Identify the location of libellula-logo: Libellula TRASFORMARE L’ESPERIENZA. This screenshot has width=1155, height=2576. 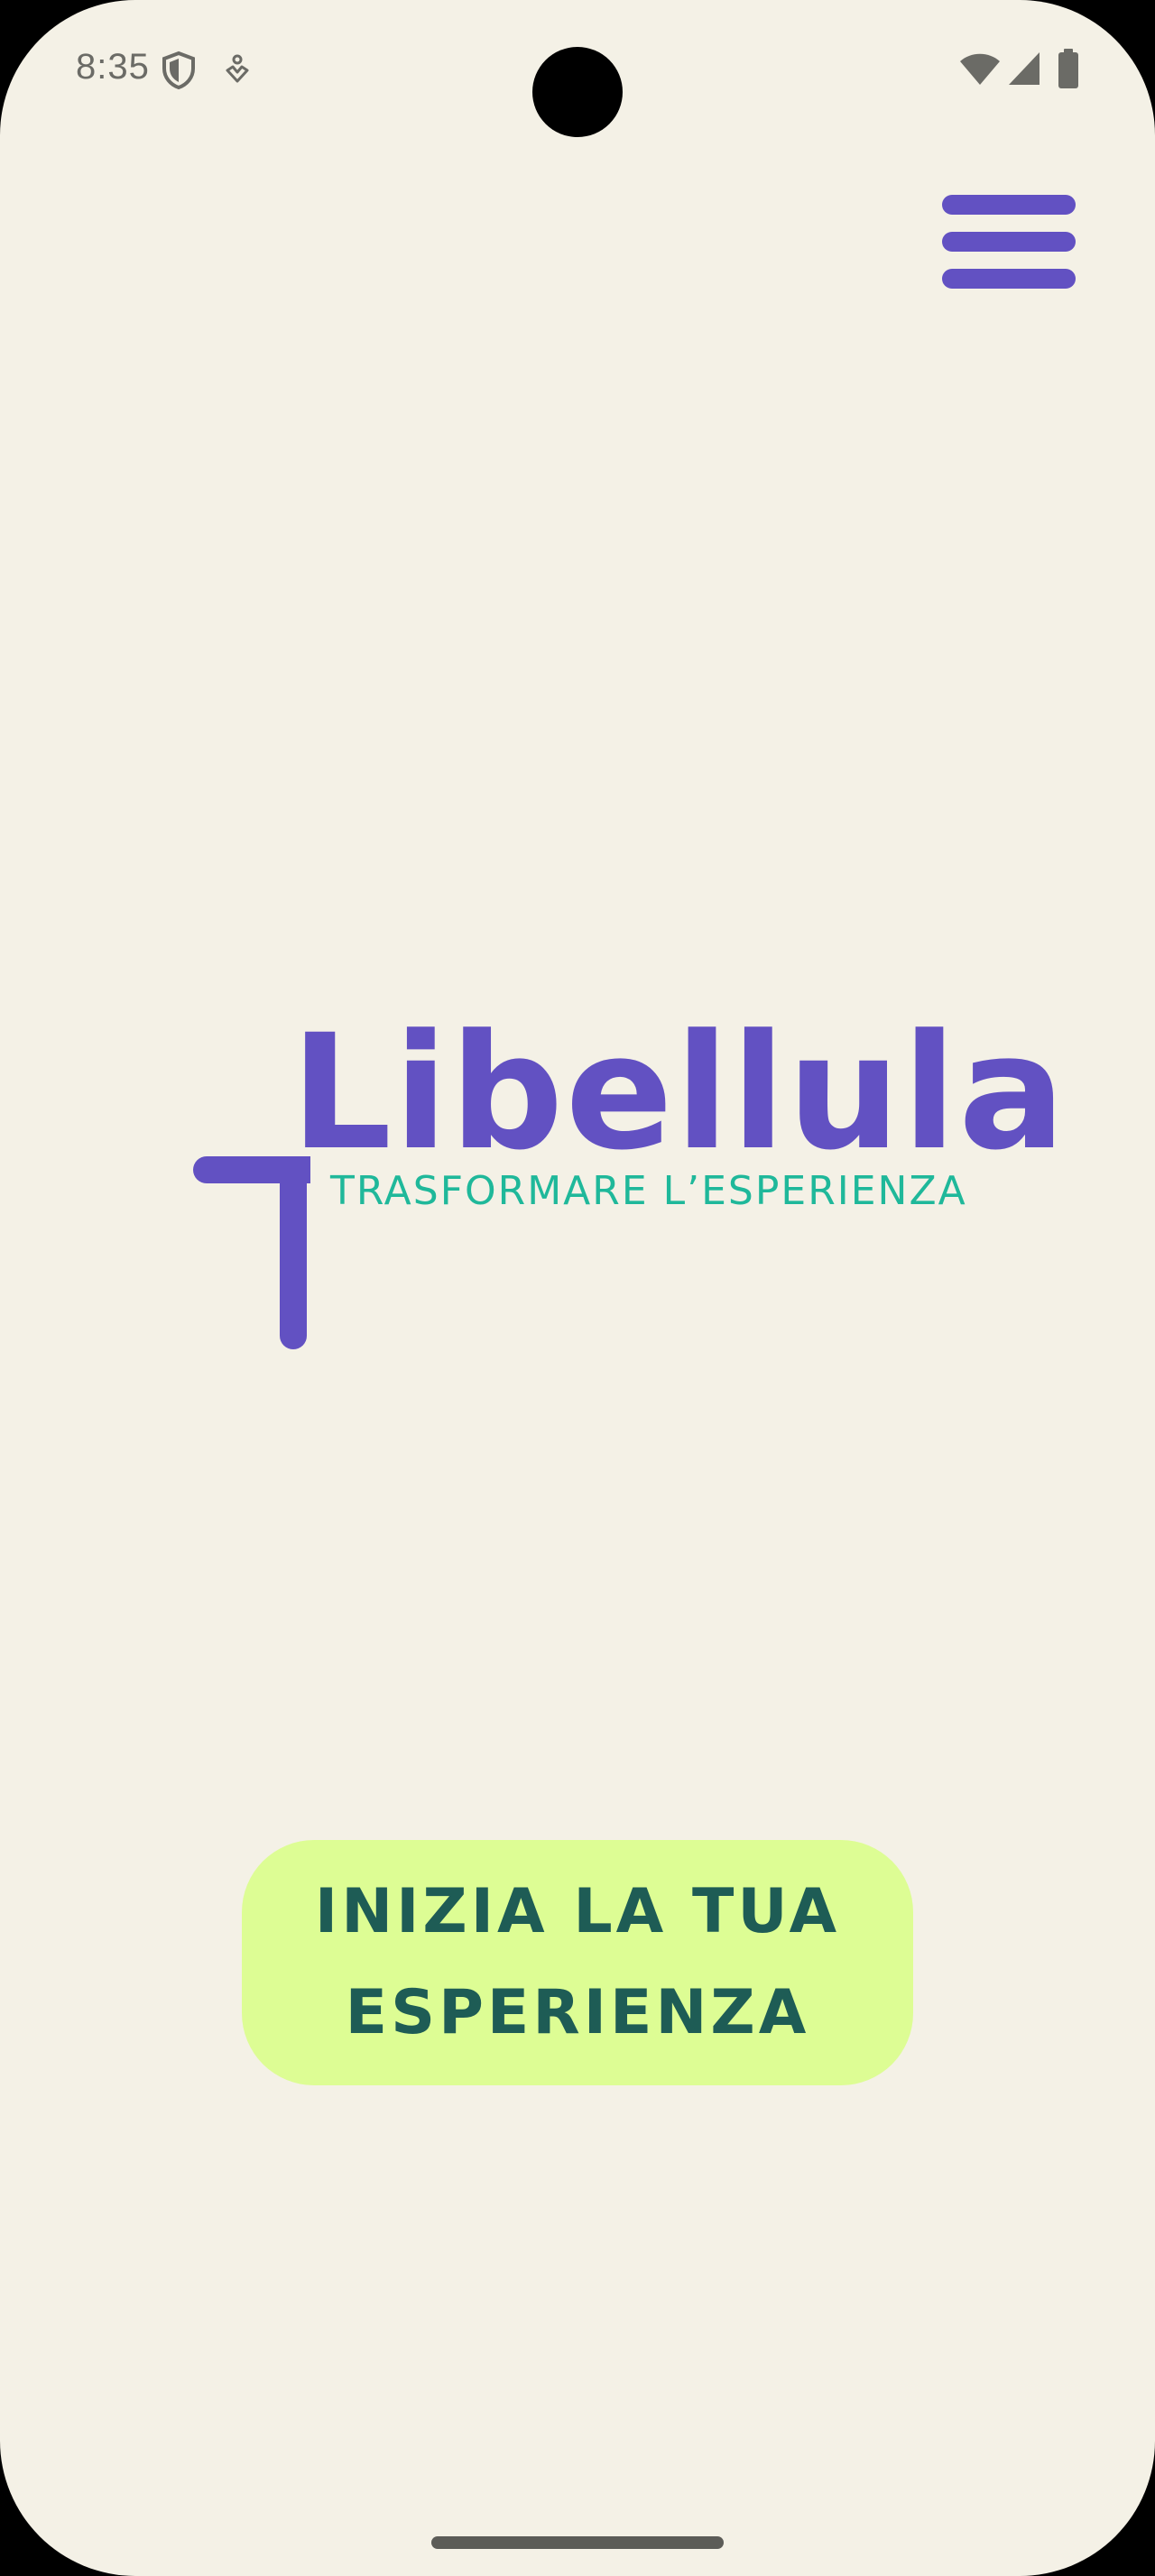
(627, 1181).